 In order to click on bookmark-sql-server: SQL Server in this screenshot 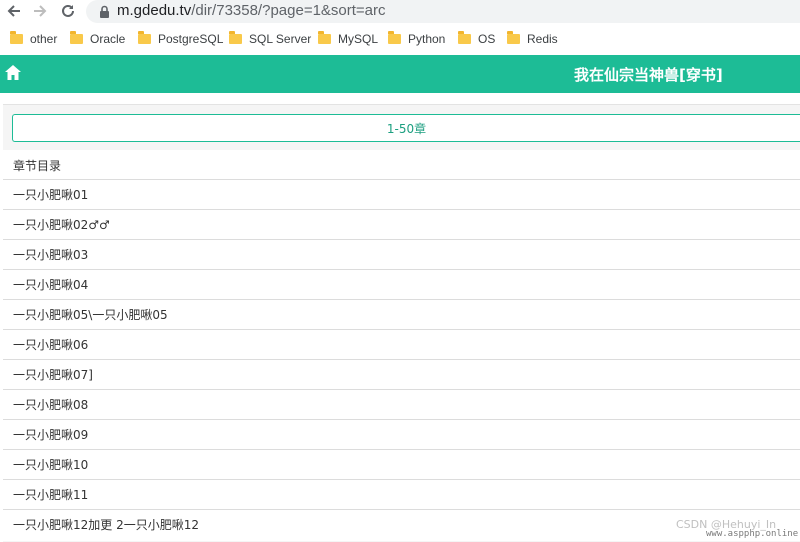, I will do `click(270, 39)`.